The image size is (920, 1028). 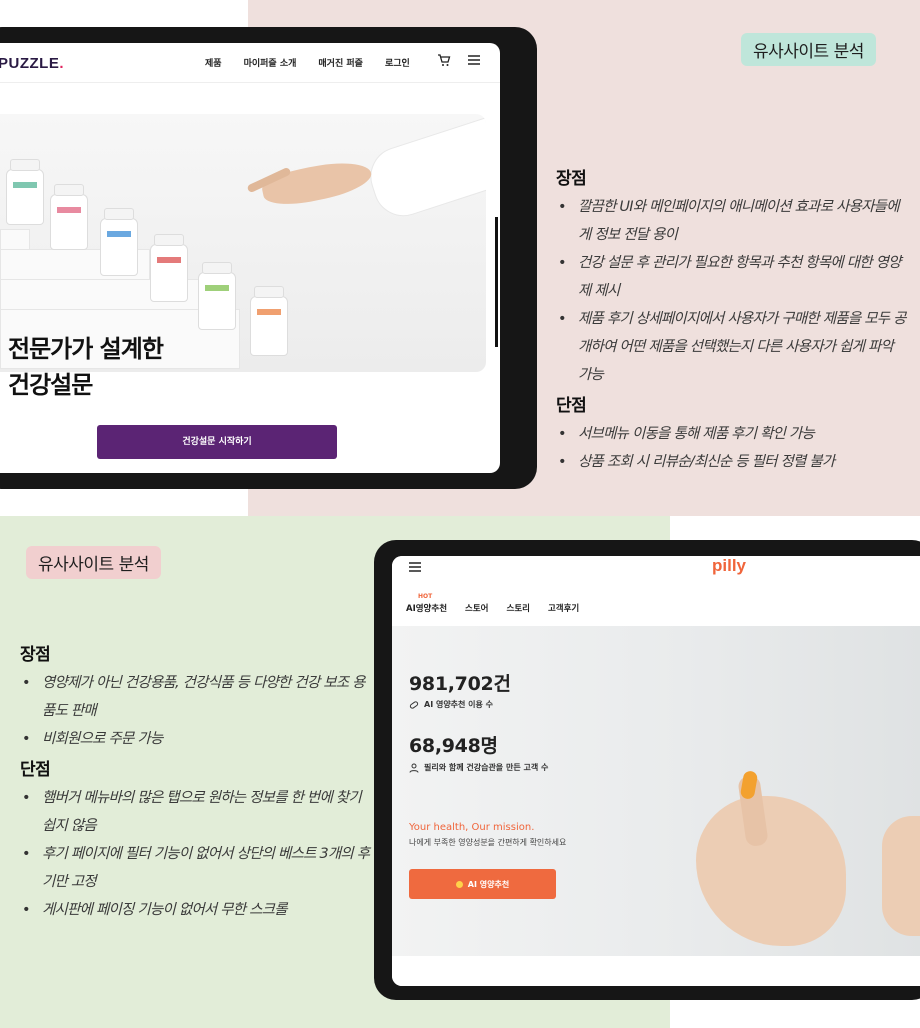 I want to click on puzzle-nav-icons, so click(x=459, y=60).